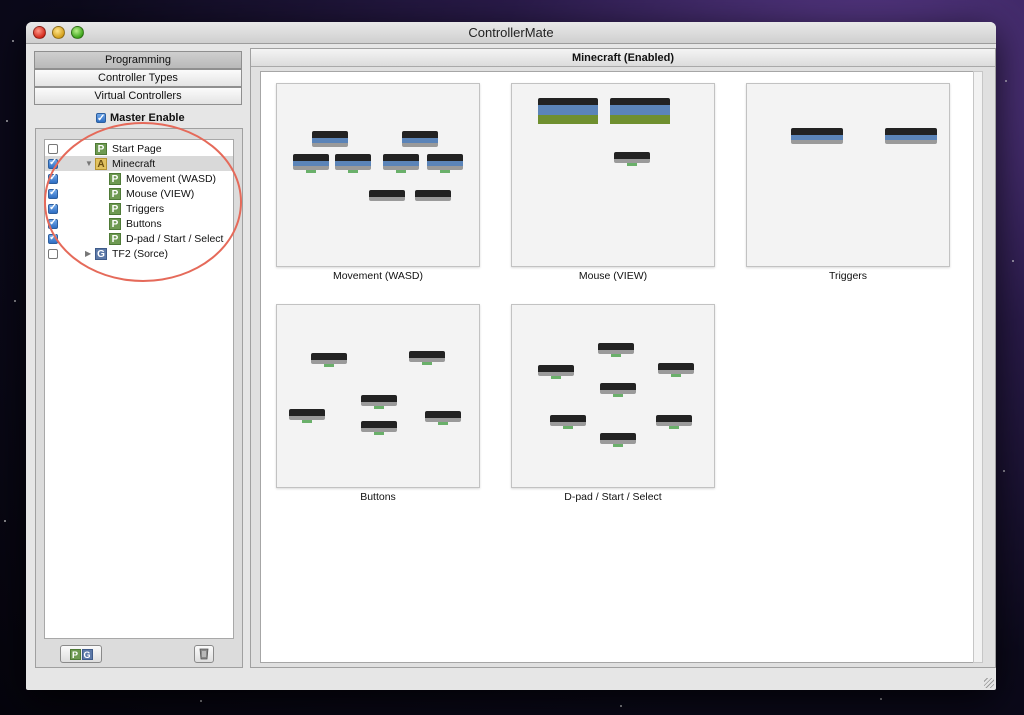 The width and height of the screenshot is (1024, 715). What do you see at coordinates (613, 276) in the screenshot?
I see `thumbnail-label: Mouse (VIEW)` at bounding box center [613, 276].